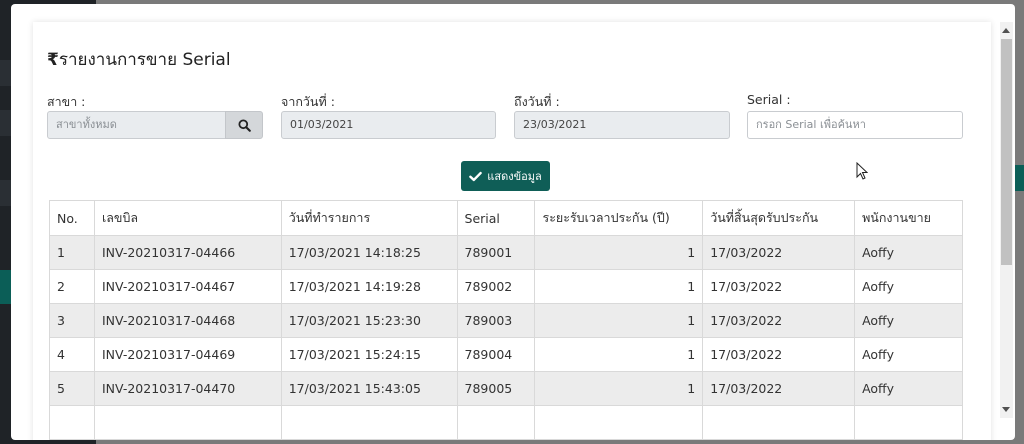 The image size is (1024, 444). I want to click on cell-date: 17/03/2021 14:19:28, so click(369, 286).